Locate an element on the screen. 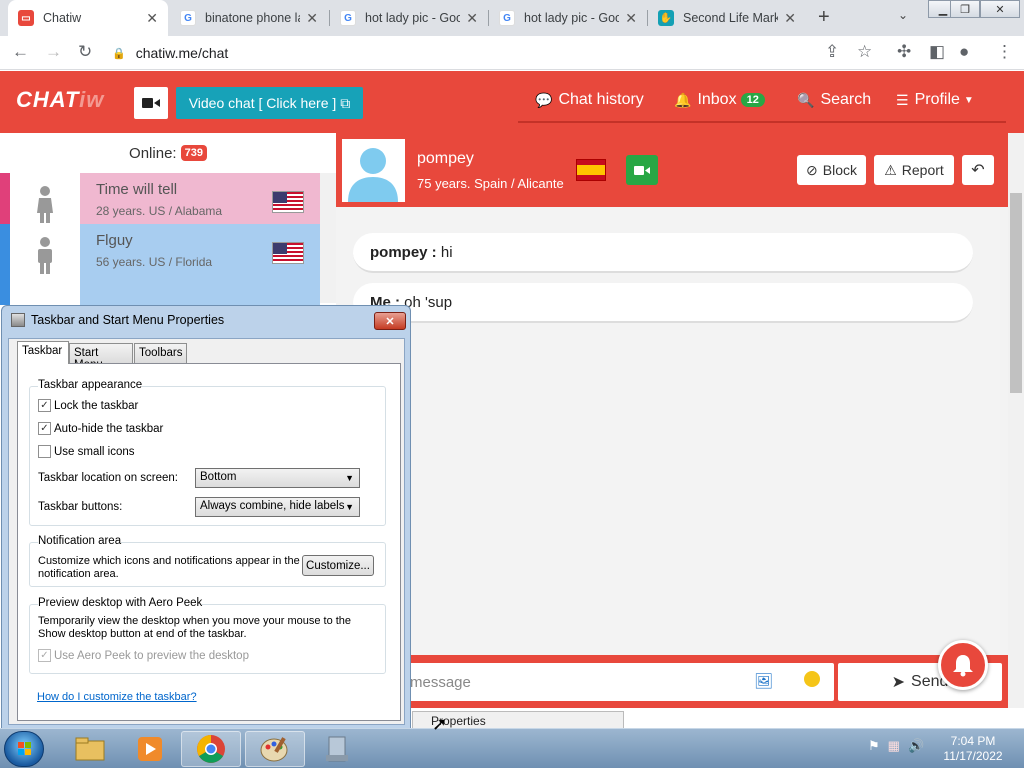  tab-chatiw: ▭ Chatiw ✕ is located at coordinates (88, 18).